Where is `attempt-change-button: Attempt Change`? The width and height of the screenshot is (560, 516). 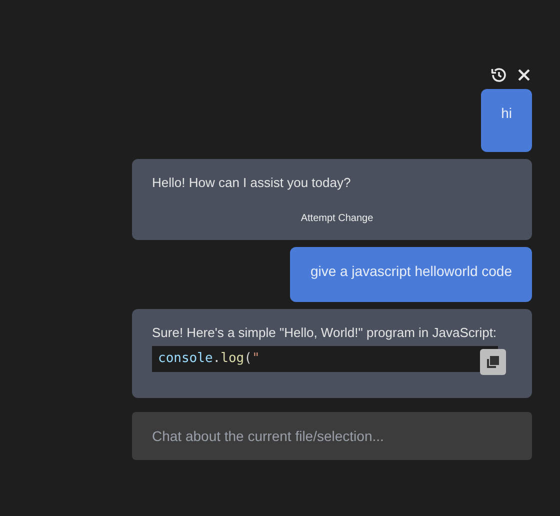 attempt-change-button: Attempt Change is located at coordinates (337, 218).